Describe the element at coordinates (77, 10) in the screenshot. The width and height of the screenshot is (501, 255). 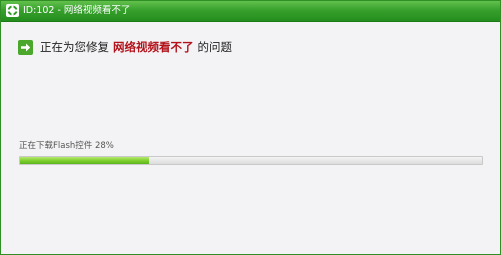
I see `window-title: ID:102 - 网络视频看不了` at that location.